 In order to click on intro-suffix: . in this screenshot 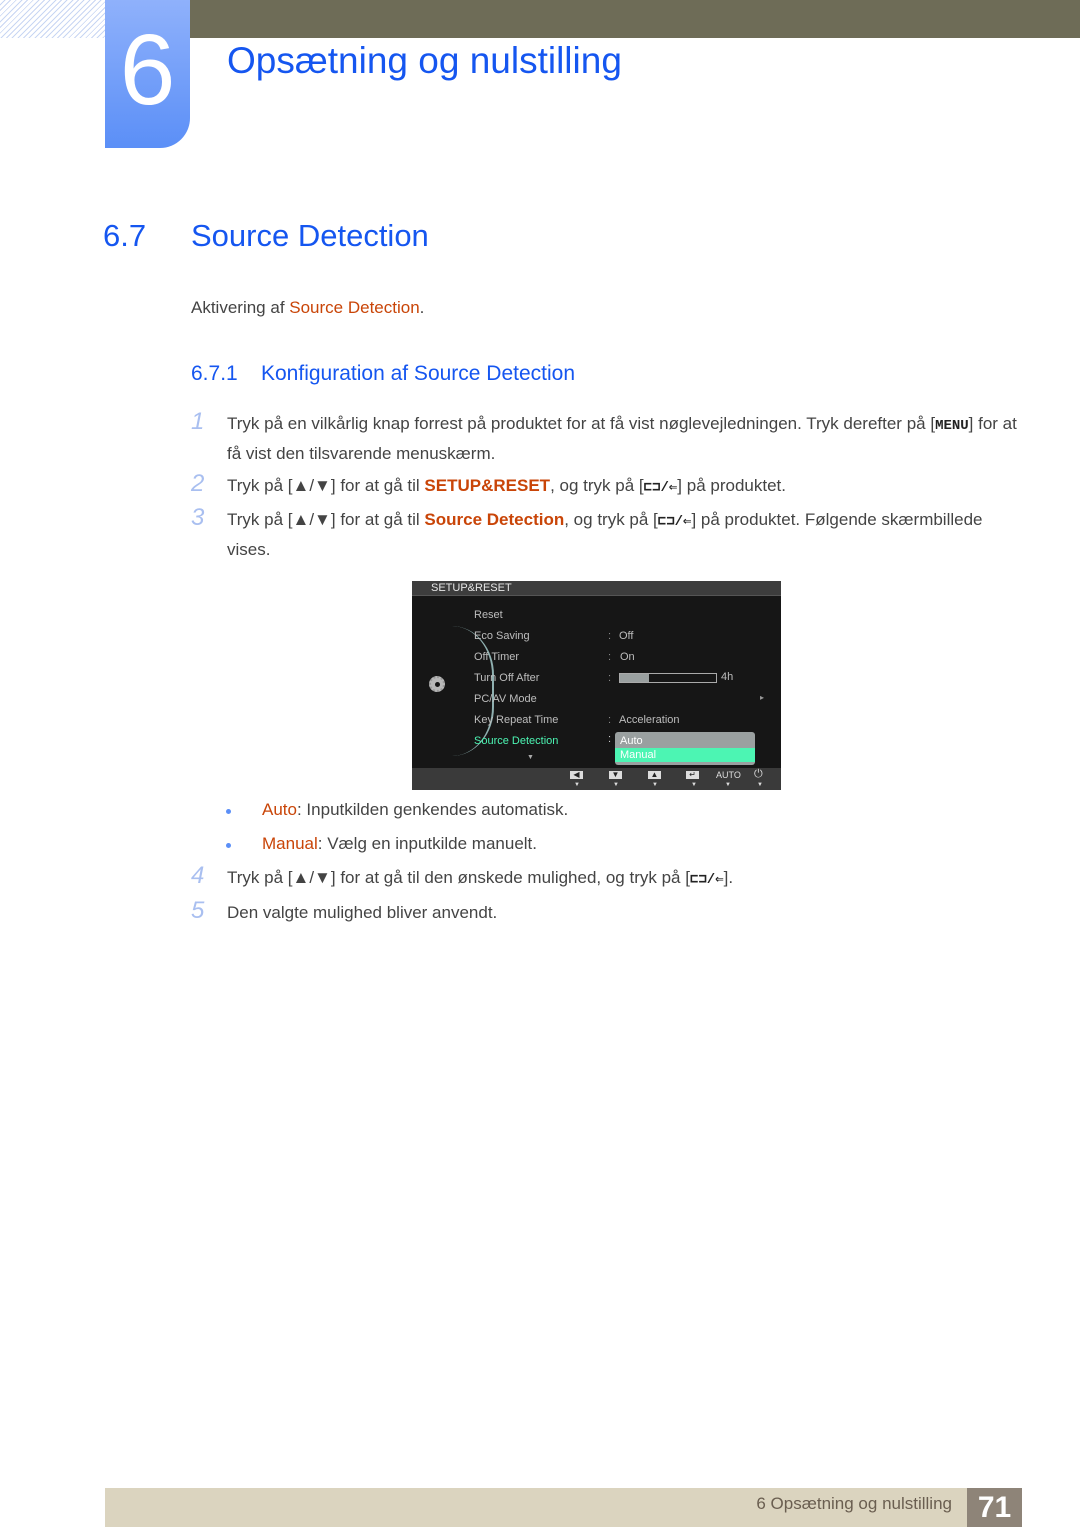, I will do `click(422, 307)`.